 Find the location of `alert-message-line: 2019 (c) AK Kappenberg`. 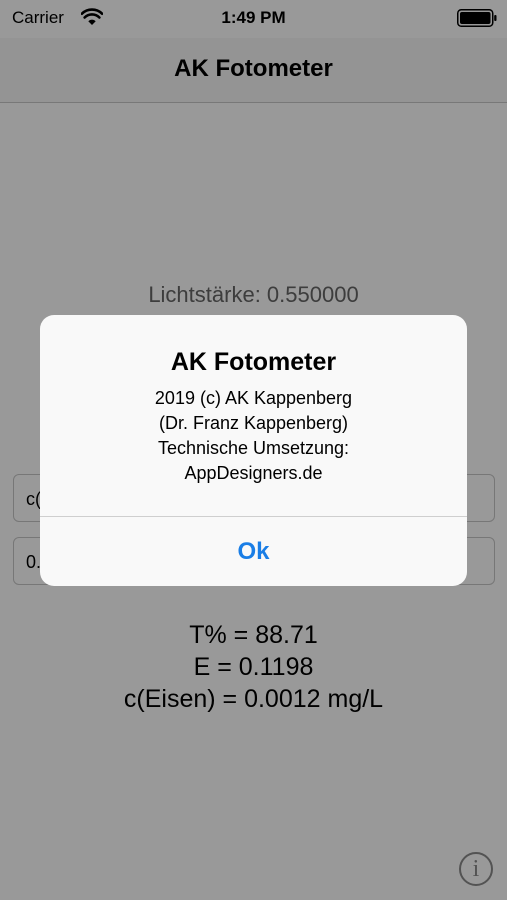

alert-message-line: 2019 (c) AK Kappenberg is located at coordinates (253, 398).